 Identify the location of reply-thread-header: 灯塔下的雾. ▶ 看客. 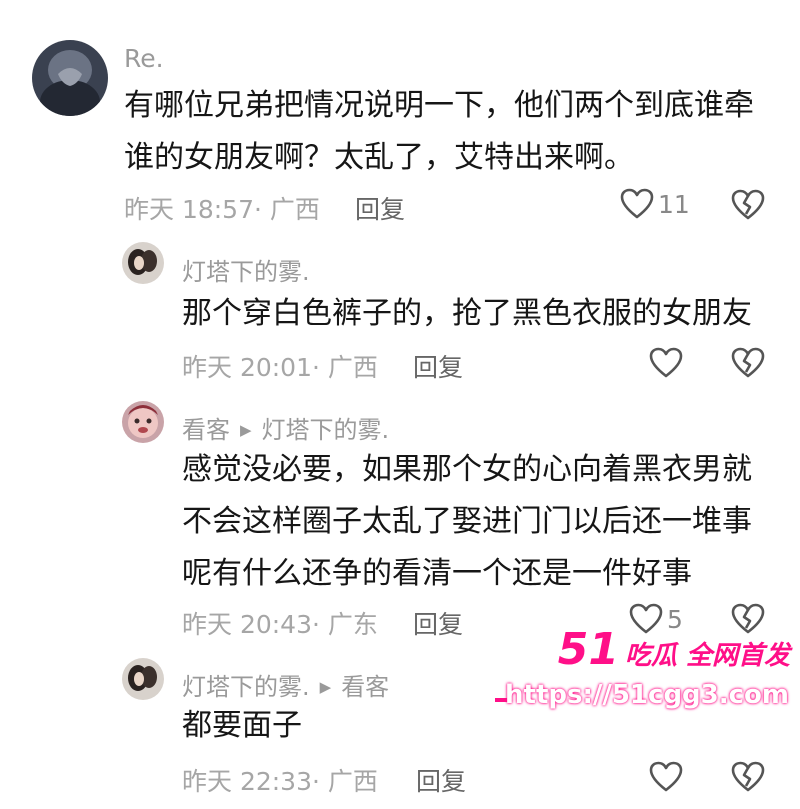
(285, 684).